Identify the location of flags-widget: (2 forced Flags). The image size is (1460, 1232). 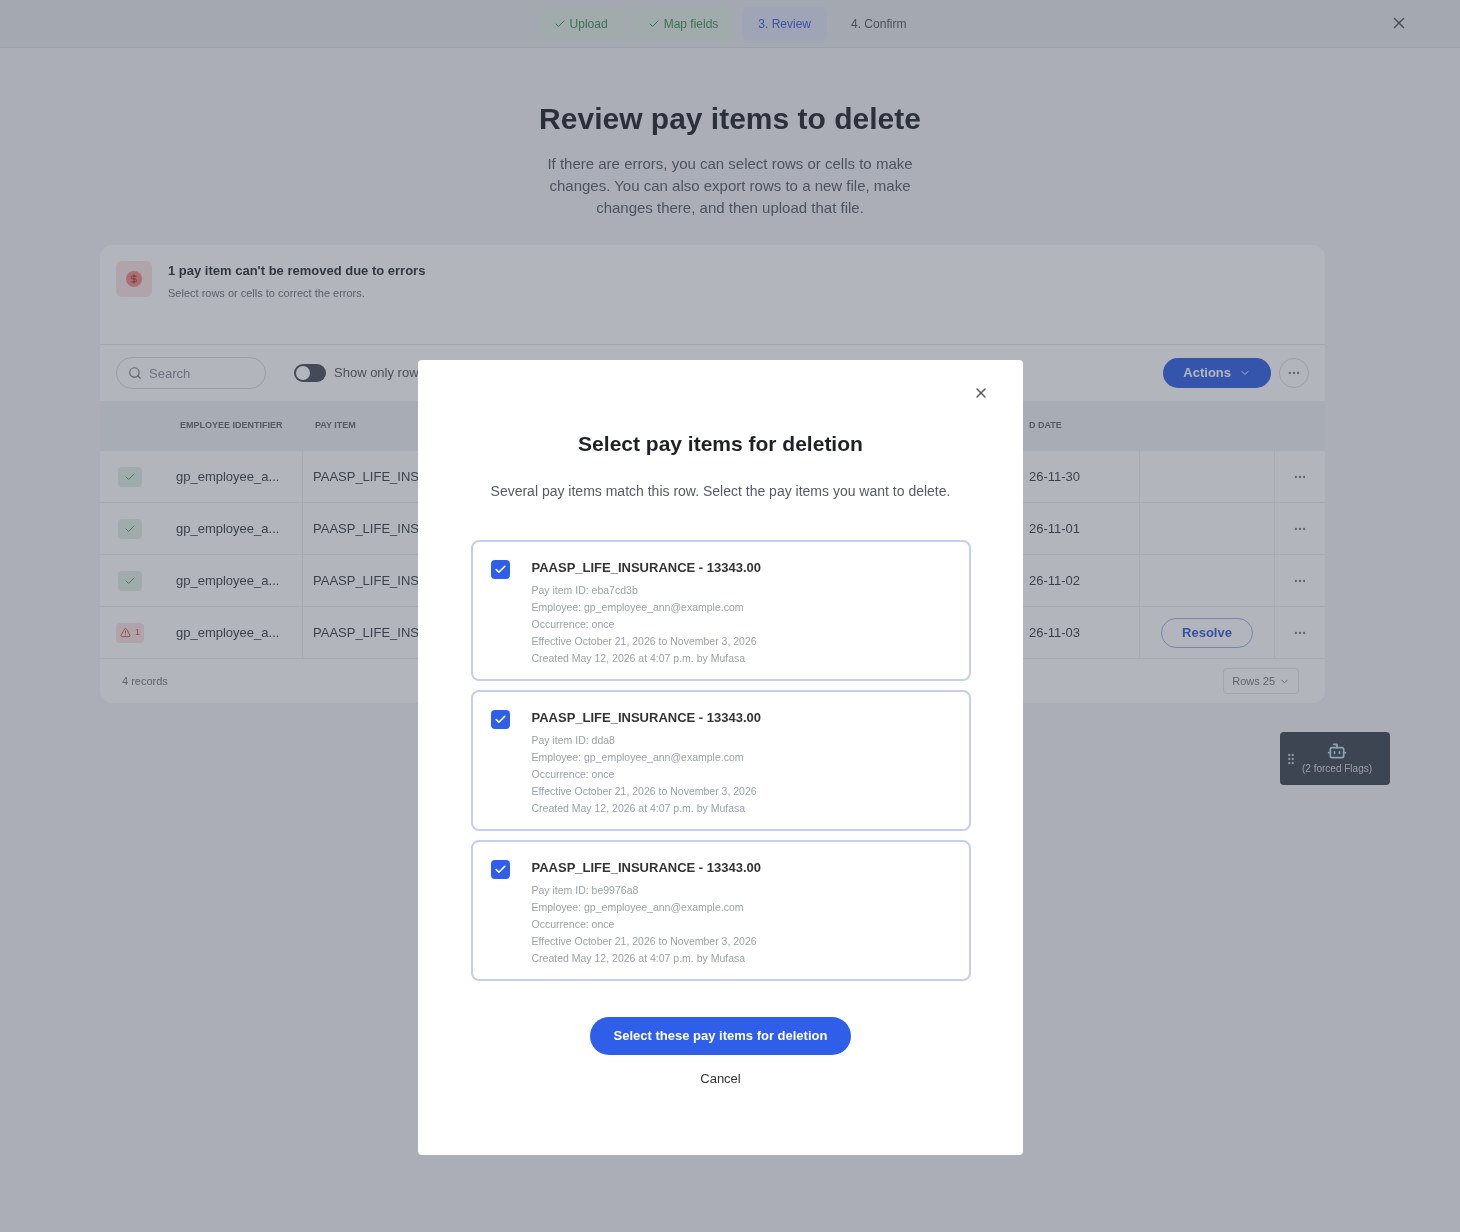
(1335, 758).